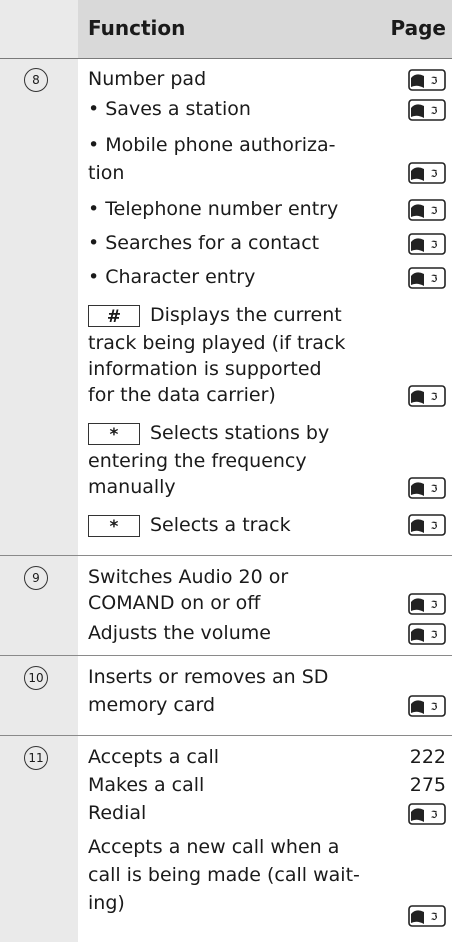 The width and height of the screenshot is (452, 942). Describe the element at coordinates (179, 633) in the screenshot. I see `list-item: Adjusts the volume` at that location.